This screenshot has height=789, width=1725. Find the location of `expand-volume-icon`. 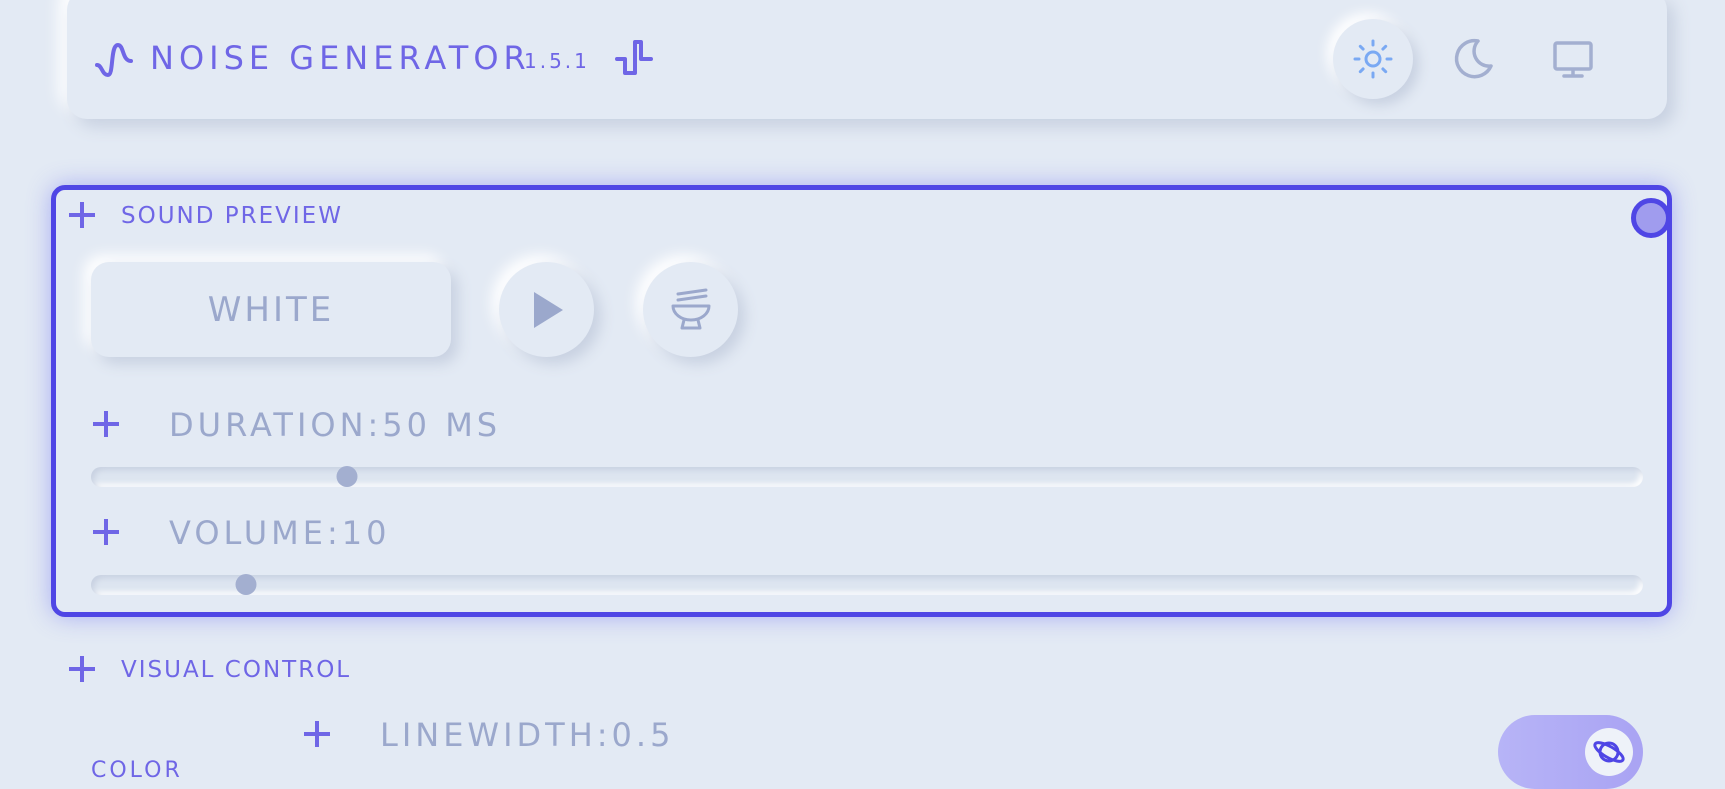

expand-volume-icon is located at coordinates (106, 532).